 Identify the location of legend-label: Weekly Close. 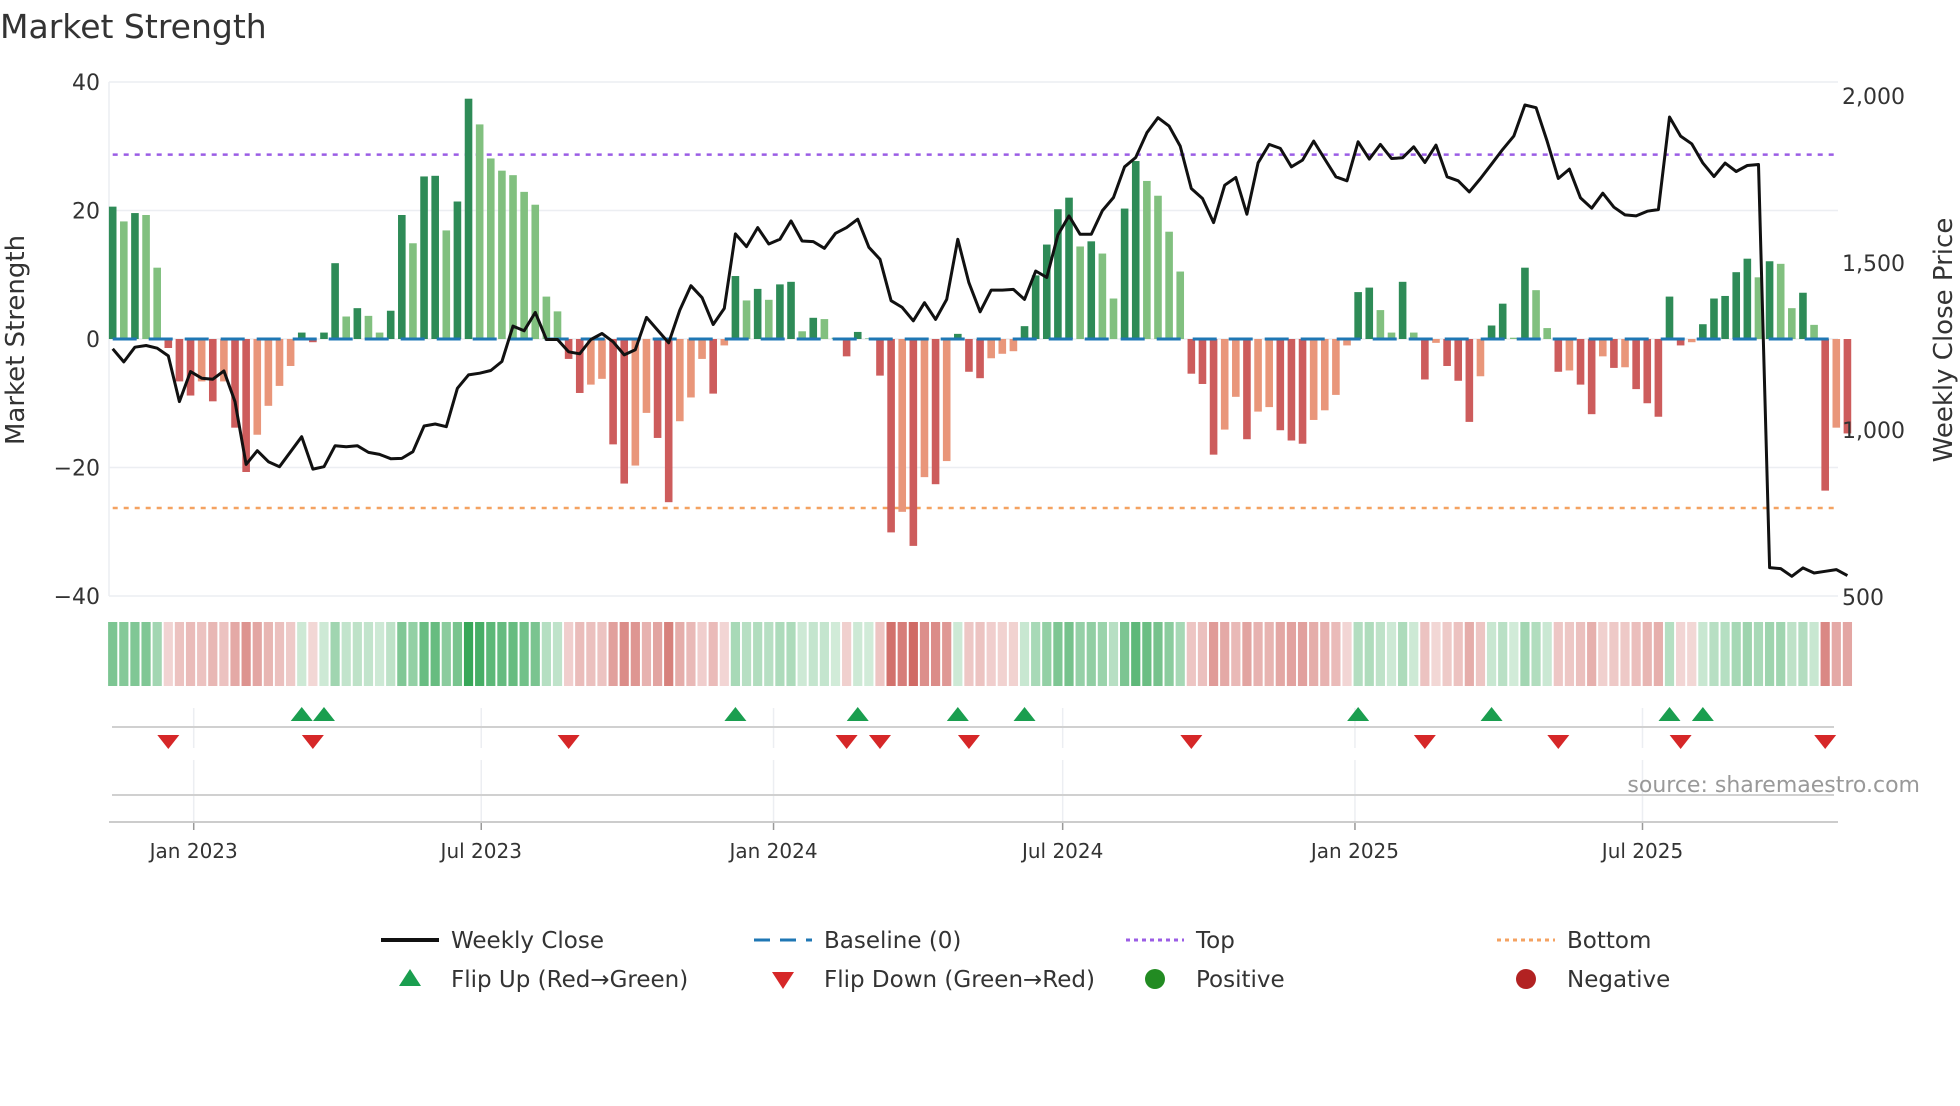
(527, 941).